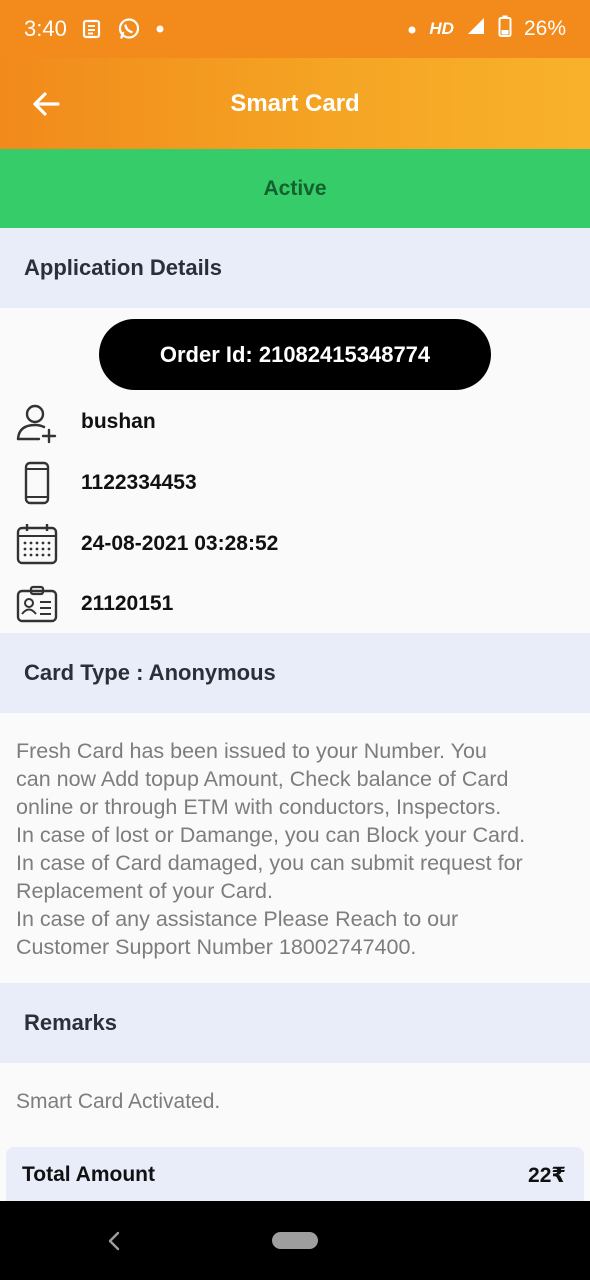 Image resolution: width=590 pixels, height=1280 pixels. I want to click on page-title: Smart Card, so click(295, 103).